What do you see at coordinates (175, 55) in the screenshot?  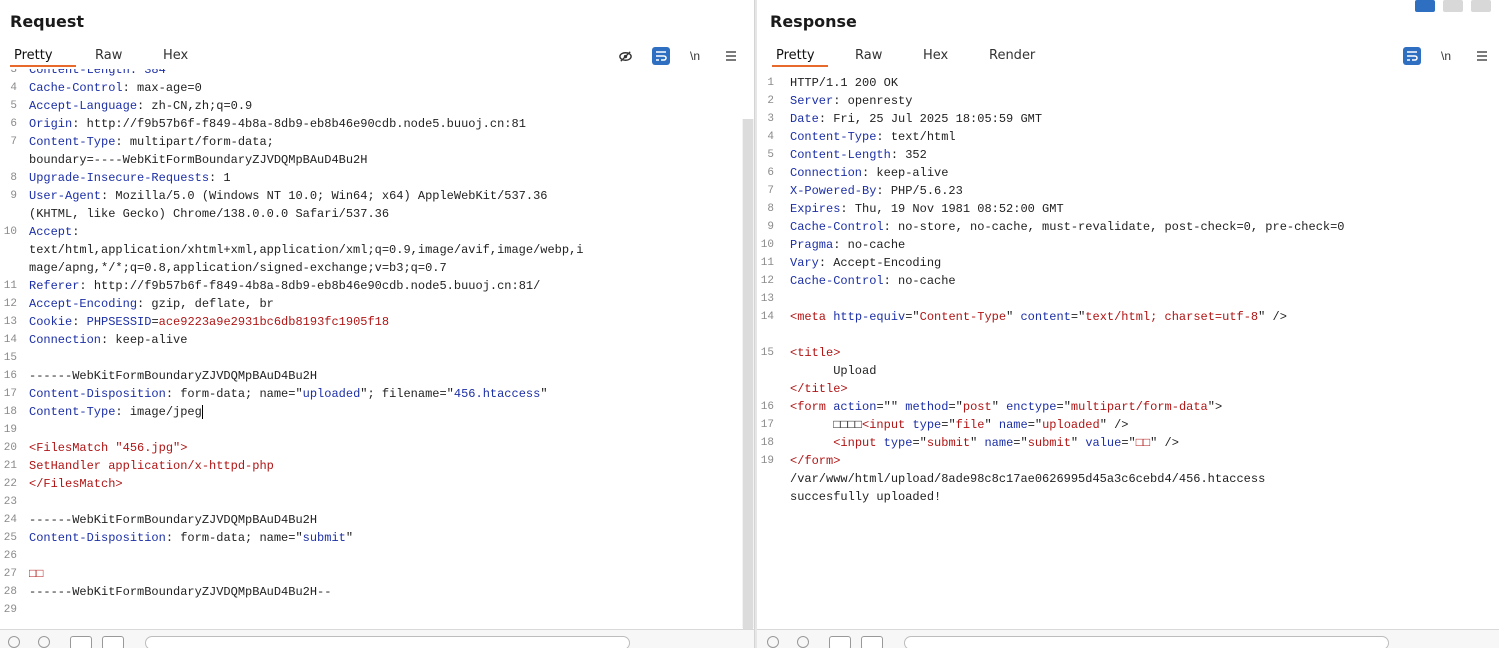 I see `tab-request-hex: Hex` at bounding box center [175, 55].